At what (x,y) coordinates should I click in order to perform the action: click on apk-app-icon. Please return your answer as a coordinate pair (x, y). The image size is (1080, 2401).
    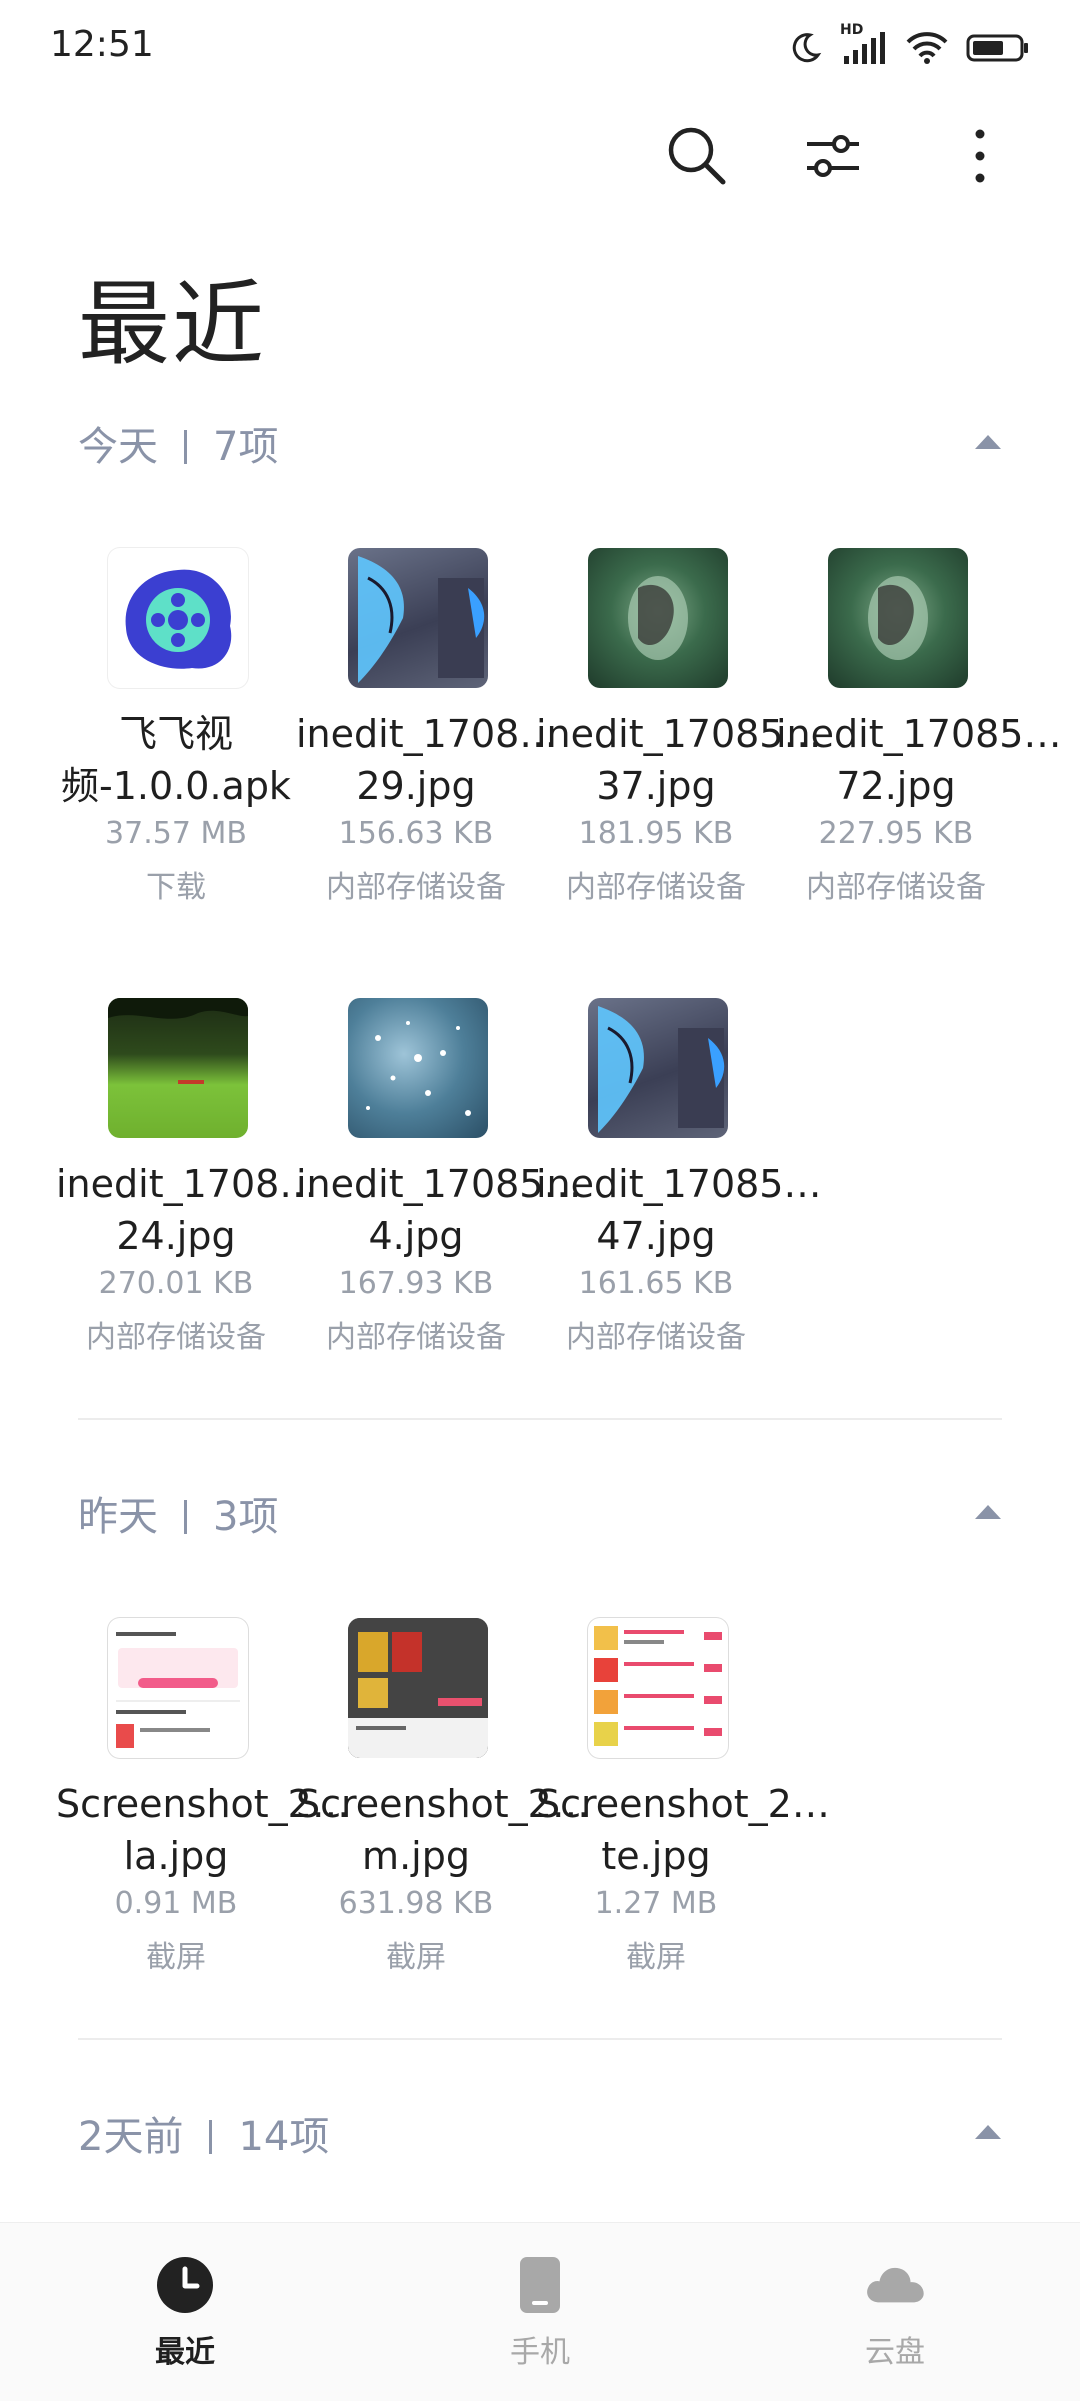
    Looking at the image, I should click on (178, 618).